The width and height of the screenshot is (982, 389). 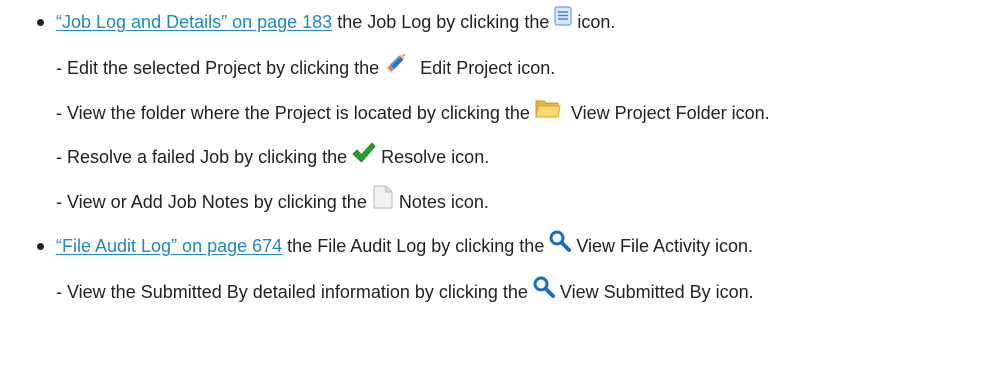 I want to click on submitted-by-text-end: View Submitted By icon., so click(x=656, y=292).